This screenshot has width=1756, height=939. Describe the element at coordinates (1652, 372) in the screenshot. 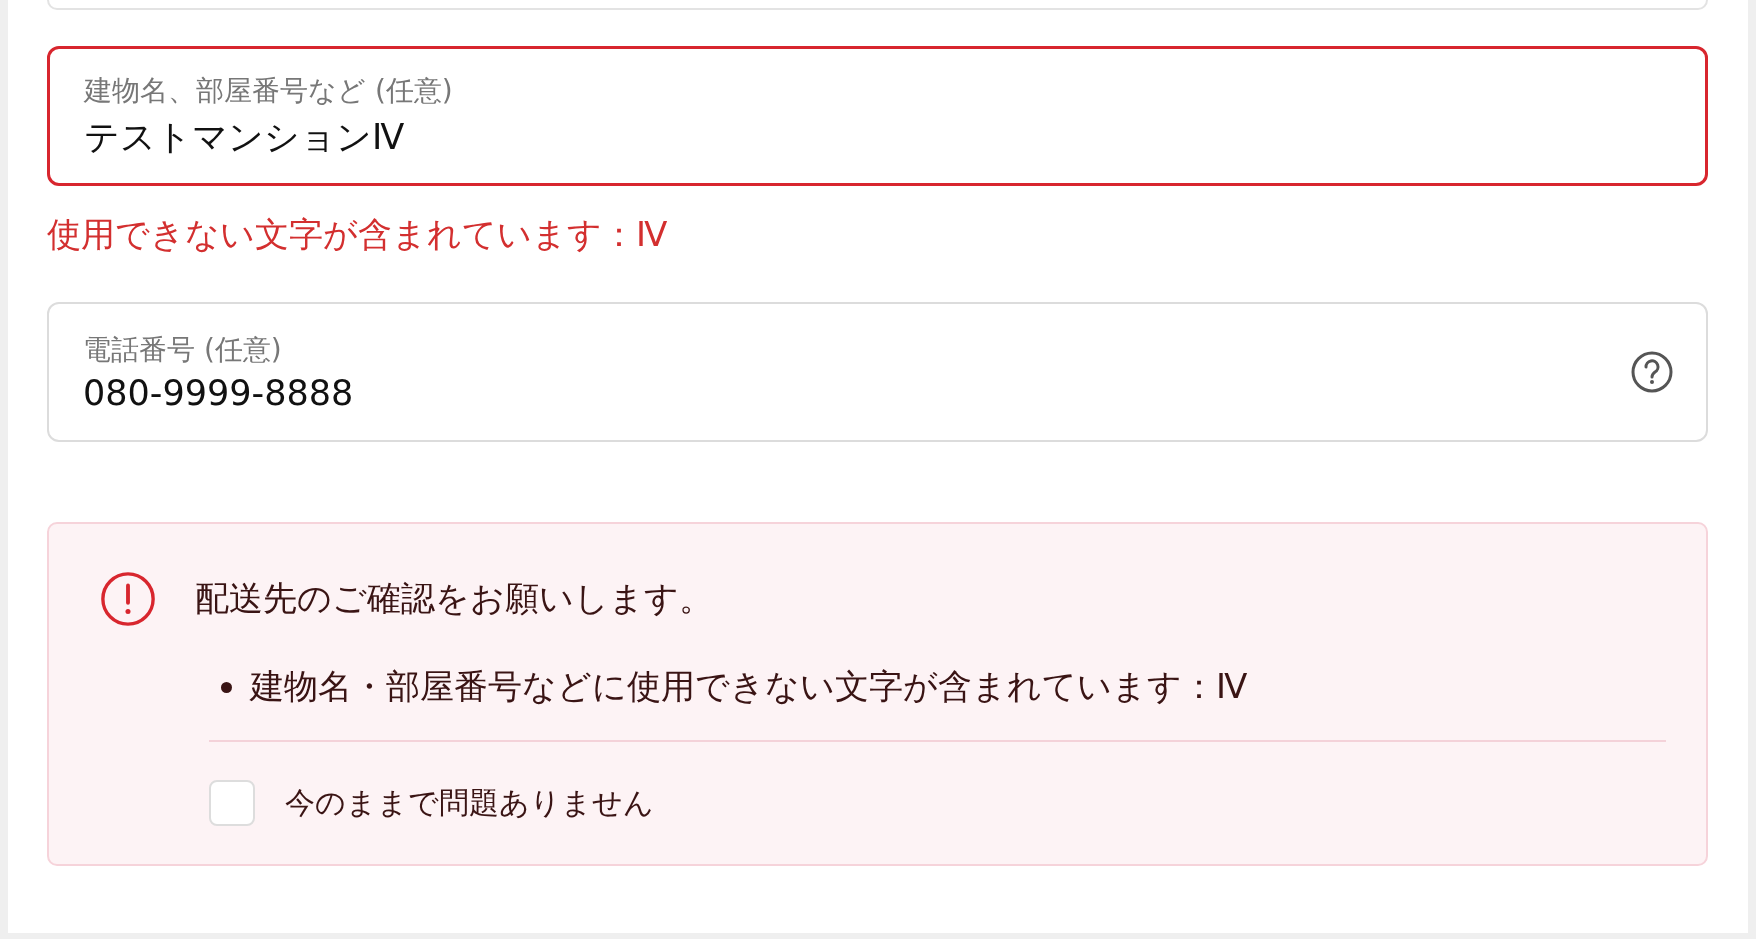

I see `help-icon` at that location.